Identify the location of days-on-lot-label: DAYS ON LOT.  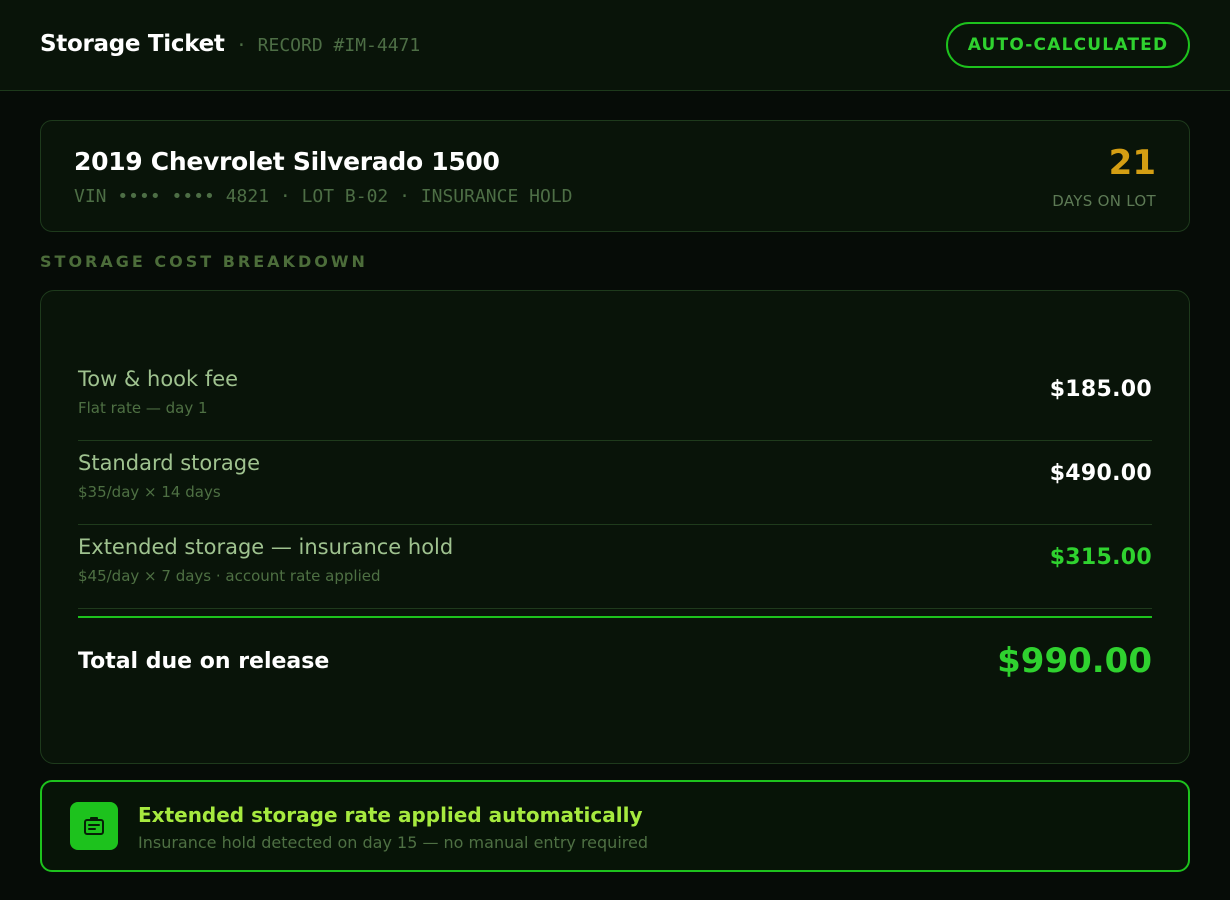
(1104, 201).